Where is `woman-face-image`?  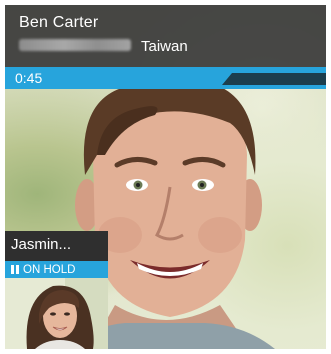 woman-face-image is located at coordinates (56, 313).